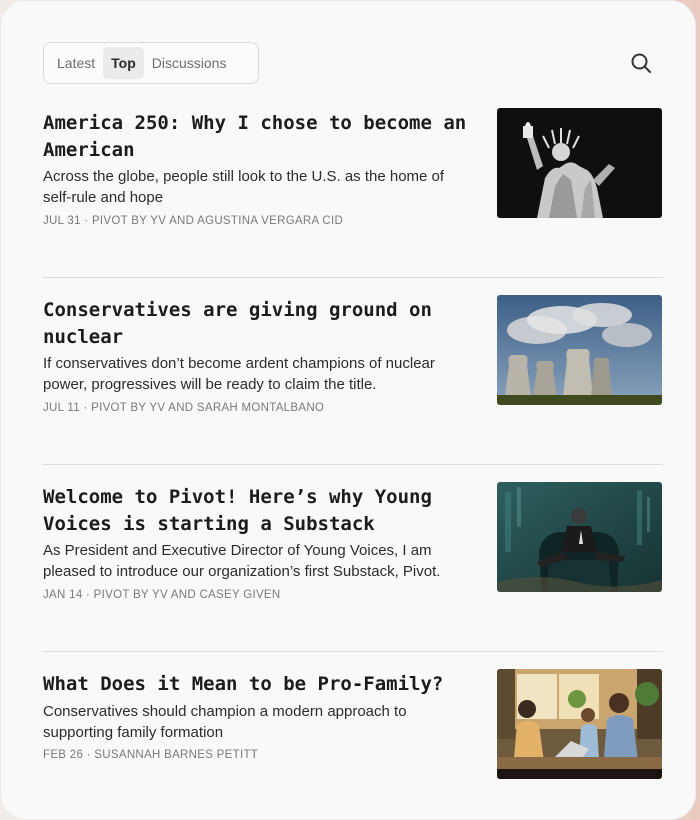 This screenshot has width=700, height=820. I want to click on man-in-armchair-image, so click(579, 537).